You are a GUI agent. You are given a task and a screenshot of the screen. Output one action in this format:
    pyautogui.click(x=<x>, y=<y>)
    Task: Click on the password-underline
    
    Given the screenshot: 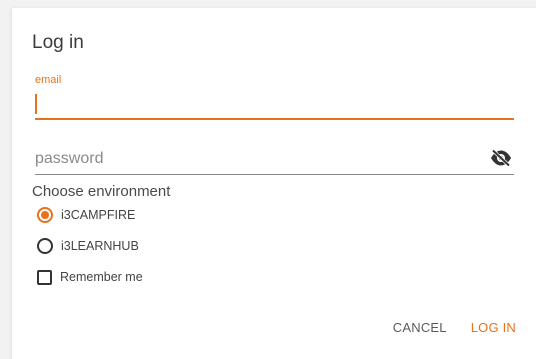 What is the action you would take?
    pyautogui.click(x=274, y=174)
    